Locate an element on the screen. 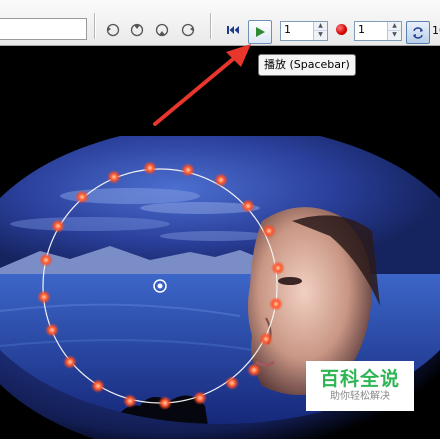  cut-off-label: 10 is located at coordinates (436, 30).